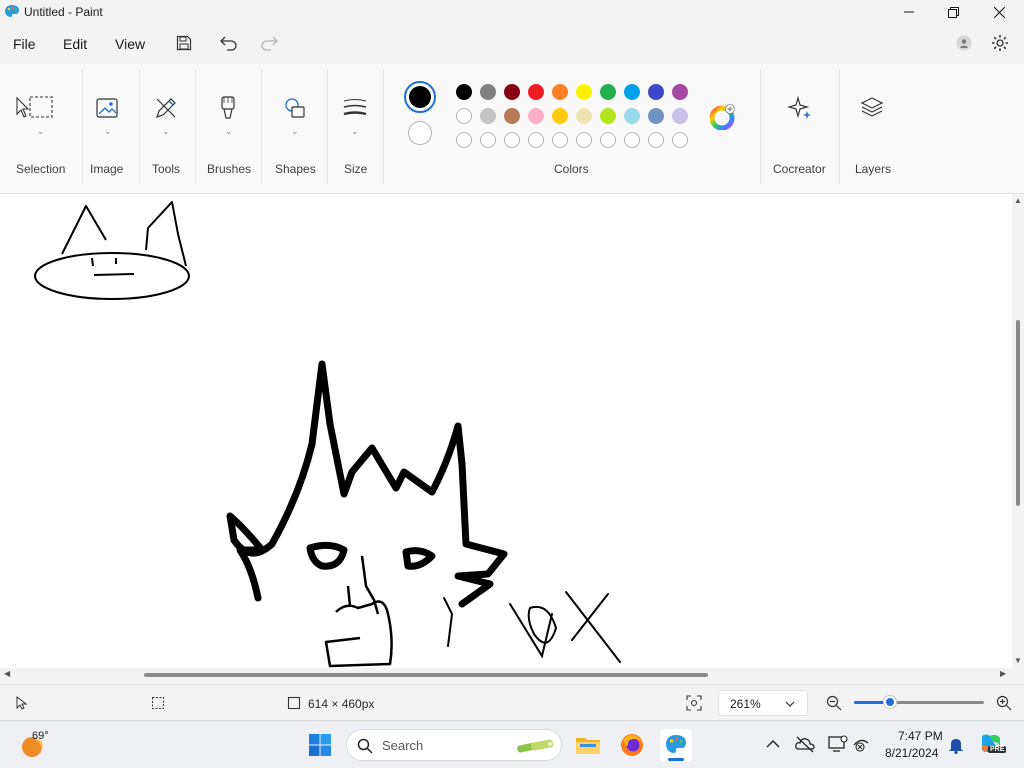  I want to click on clock-time: 7:47 PM, so click(920, 736).